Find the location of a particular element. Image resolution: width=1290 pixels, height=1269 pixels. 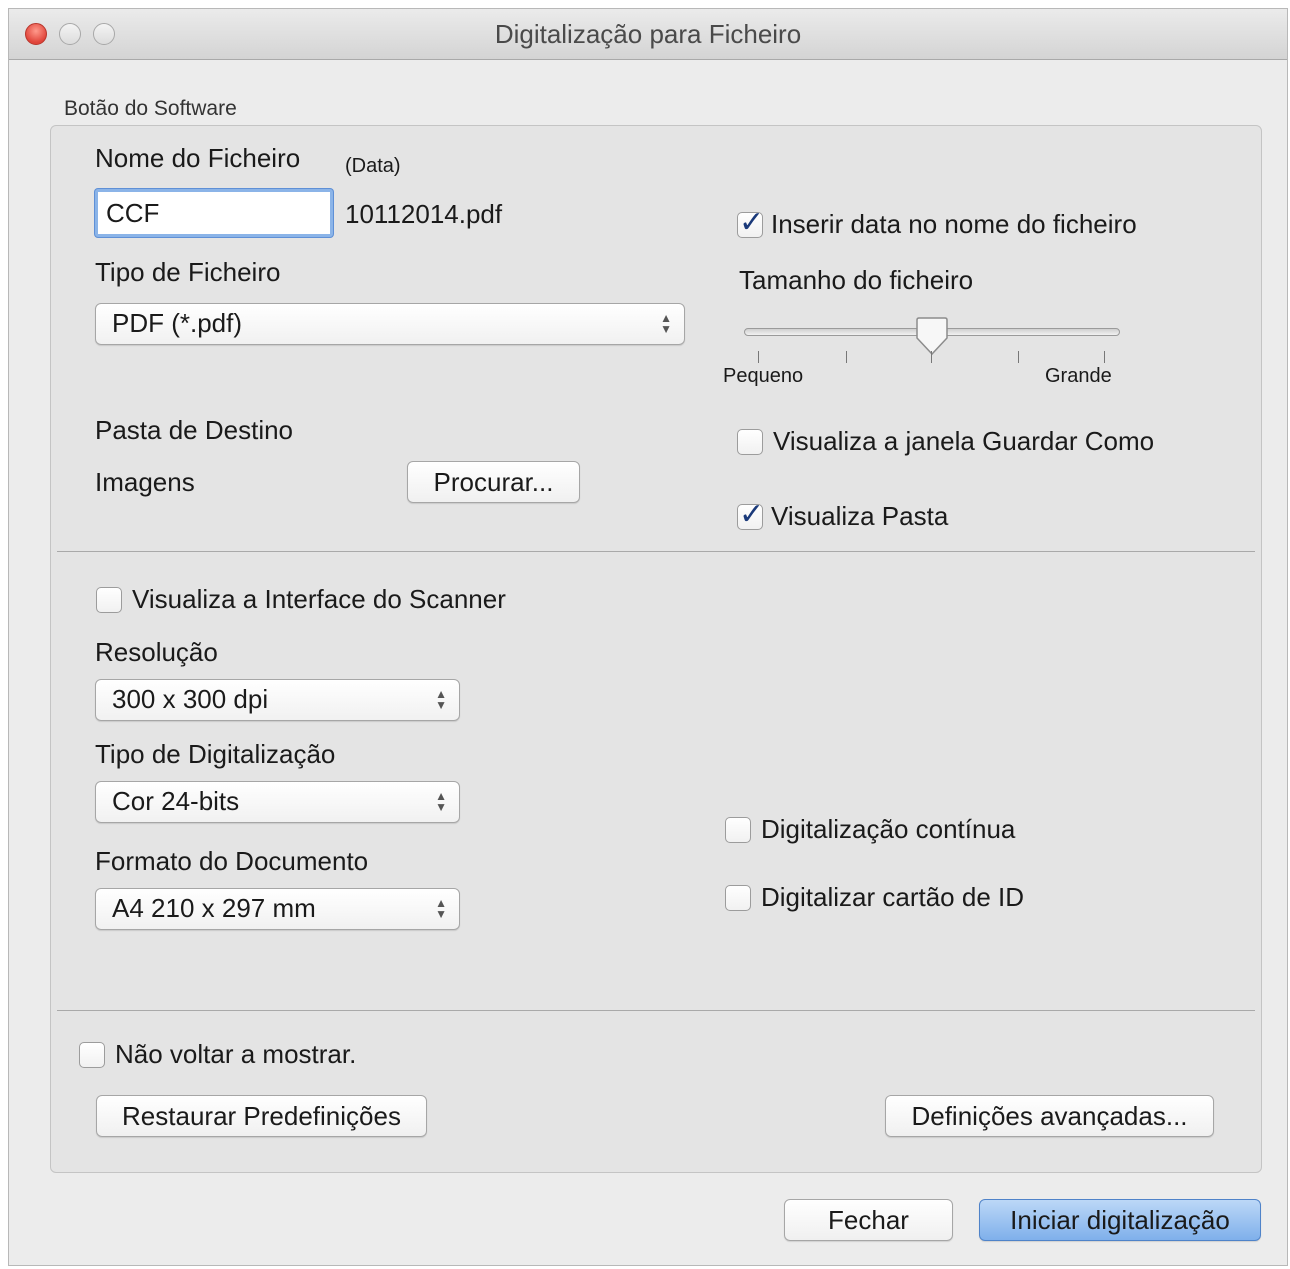

file-type-select: PDF (*.pdf) ▲ ▼ is located at coordinates (390, 324).